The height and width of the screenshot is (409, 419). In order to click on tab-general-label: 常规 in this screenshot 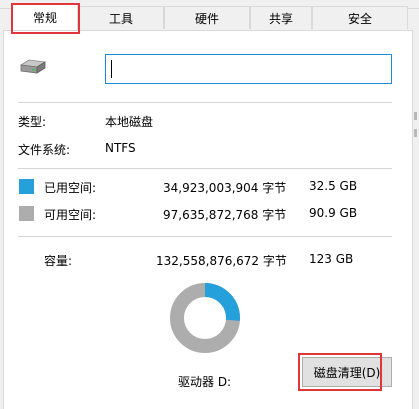, I will do `click(44, 18)`.